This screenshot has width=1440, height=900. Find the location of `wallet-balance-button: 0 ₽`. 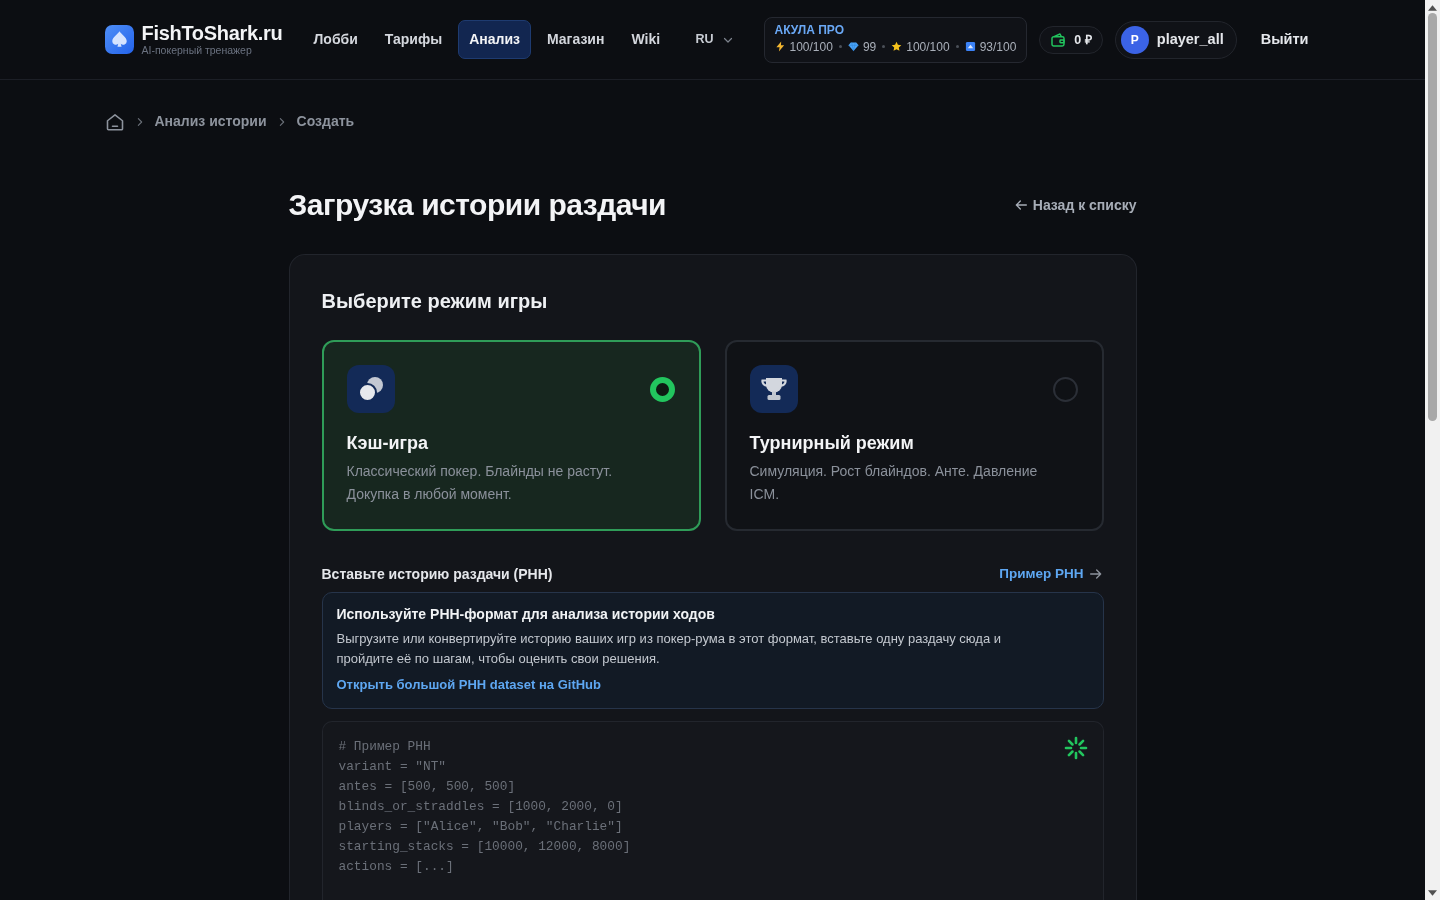

wallet-balance-button: 0 ₽ is located at coordinates (1071, 39).